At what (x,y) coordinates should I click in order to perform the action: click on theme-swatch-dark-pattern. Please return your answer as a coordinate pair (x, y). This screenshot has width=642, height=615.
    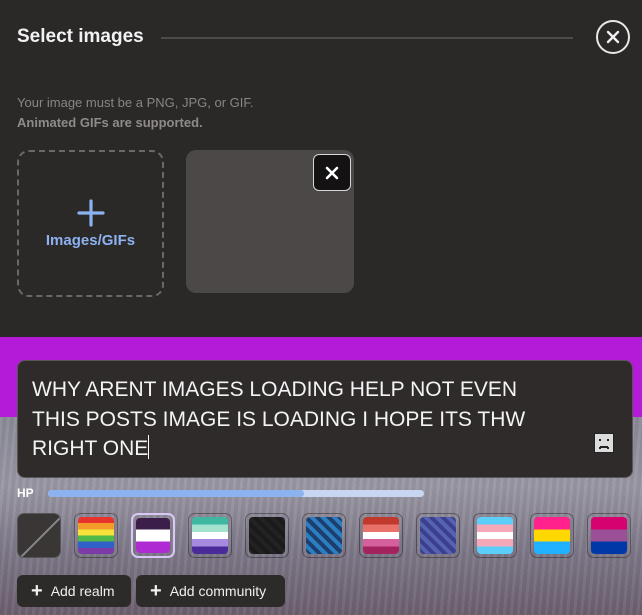
    Looking at the image, I should click on (267, 535).